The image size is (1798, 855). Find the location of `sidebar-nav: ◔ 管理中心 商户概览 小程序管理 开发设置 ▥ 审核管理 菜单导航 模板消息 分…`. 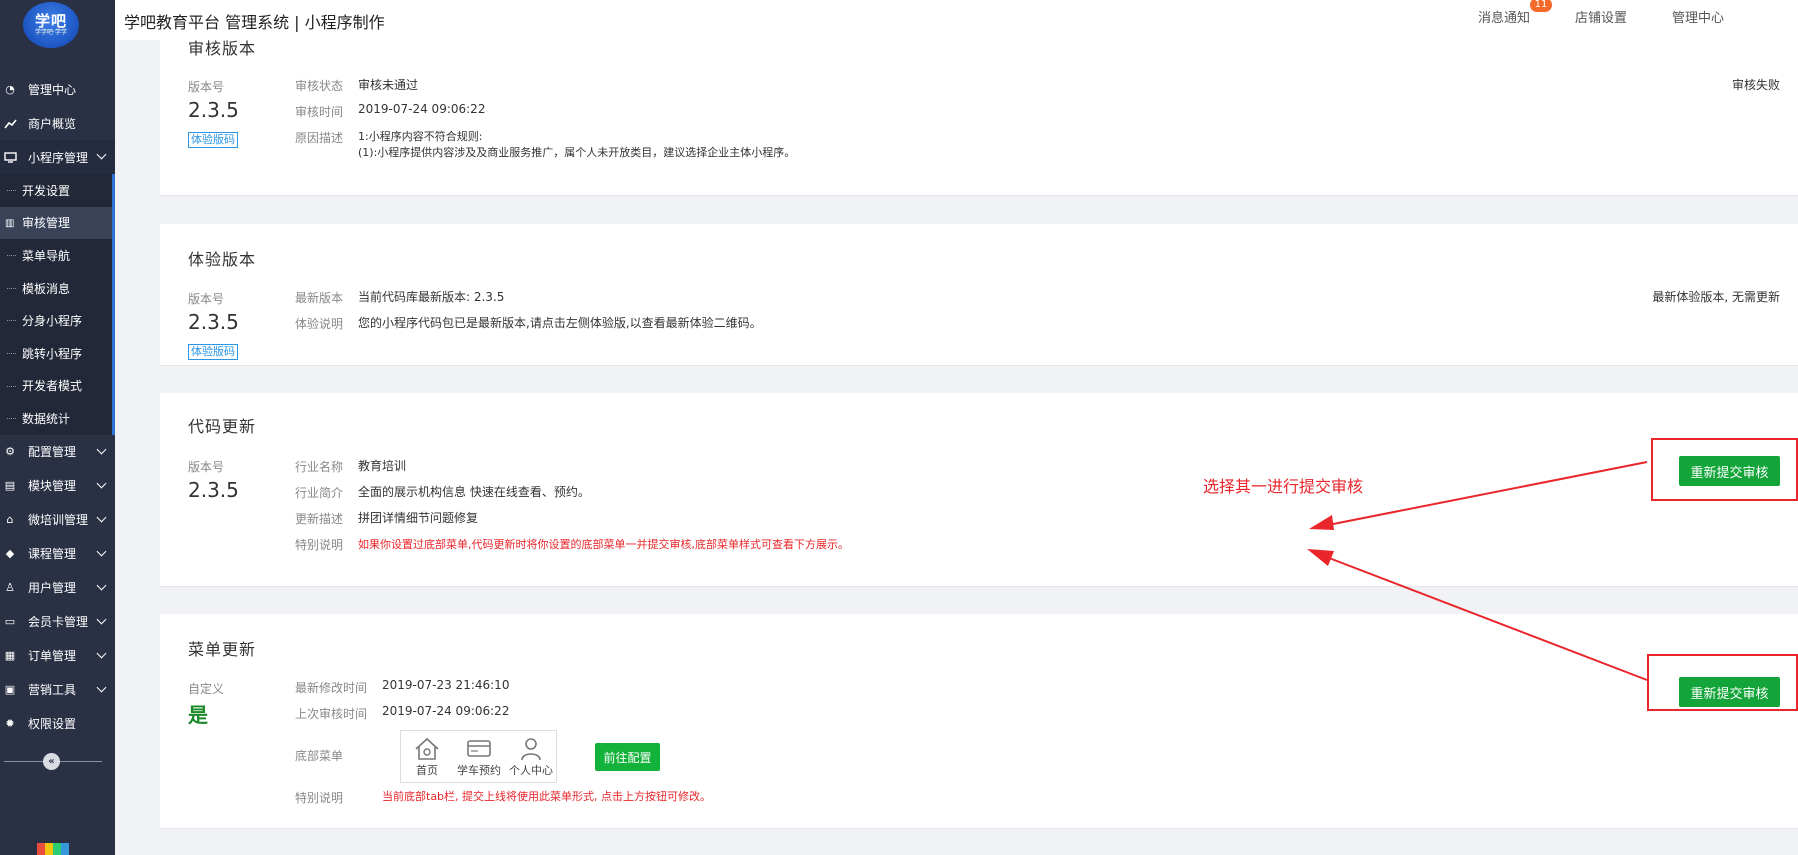

sidebar-nav: ◔ 管理中心 商户概览 小程序管理 开发设置 ▥ 审核管理 菜单导航 模板消息 分… is located at coordinates (57, 406).